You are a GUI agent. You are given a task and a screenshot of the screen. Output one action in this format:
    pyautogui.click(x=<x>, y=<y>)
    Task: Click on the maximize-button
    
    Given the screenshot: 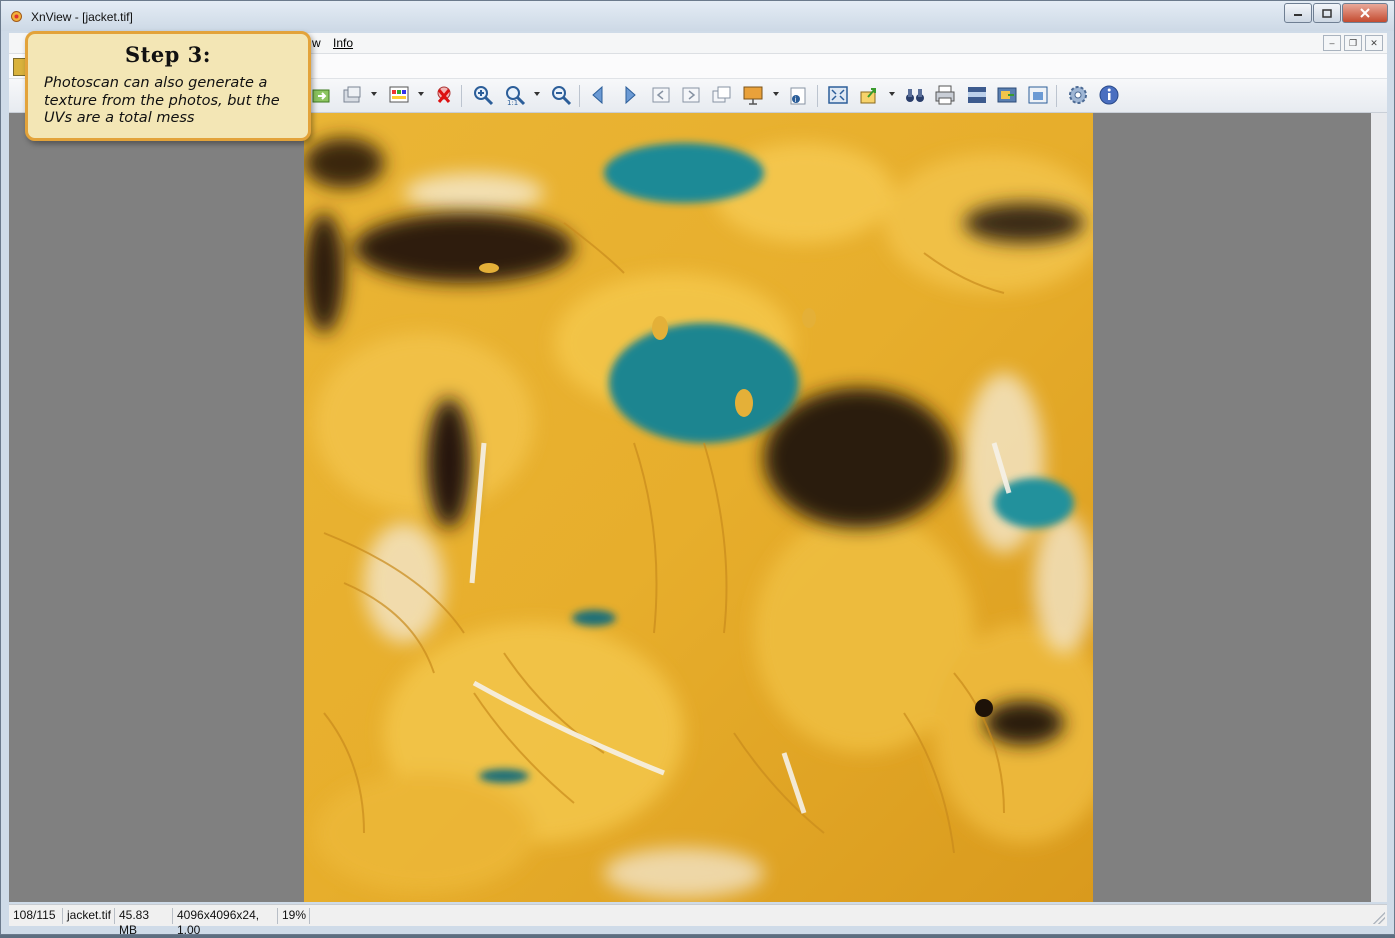 What is the action you would take?
    pyautogui.click(x=1327, y=13)
    